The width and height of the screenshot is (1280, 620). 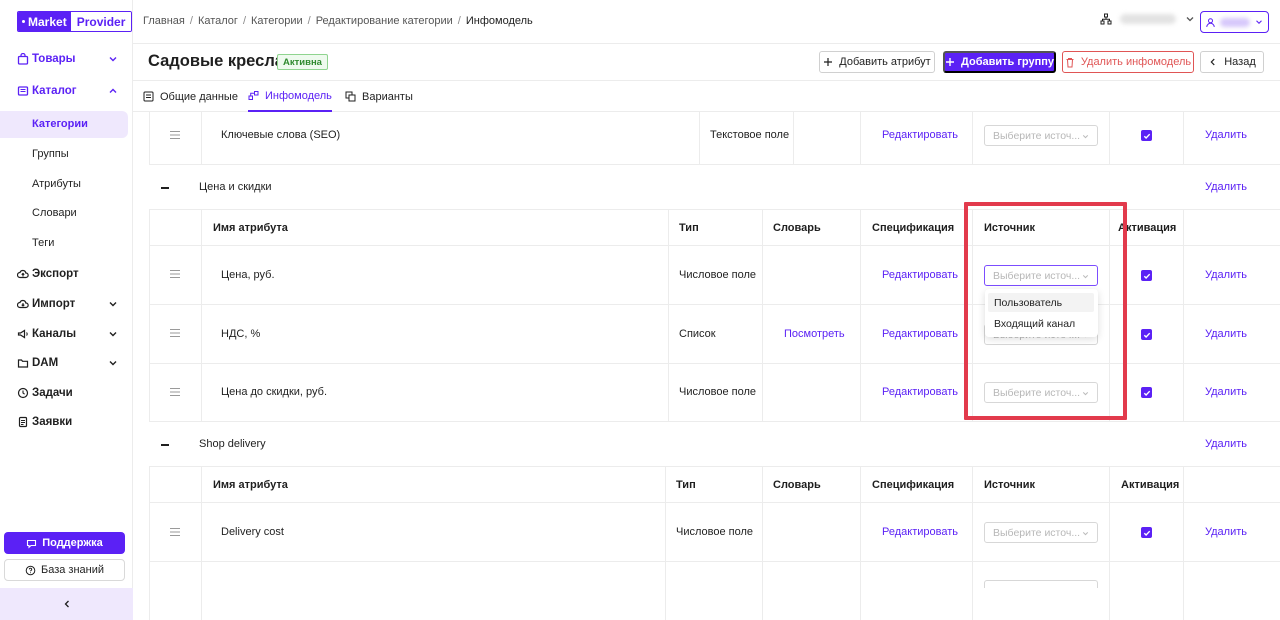 I want to click on user-name-blurred, so click(x=1235, y=22).